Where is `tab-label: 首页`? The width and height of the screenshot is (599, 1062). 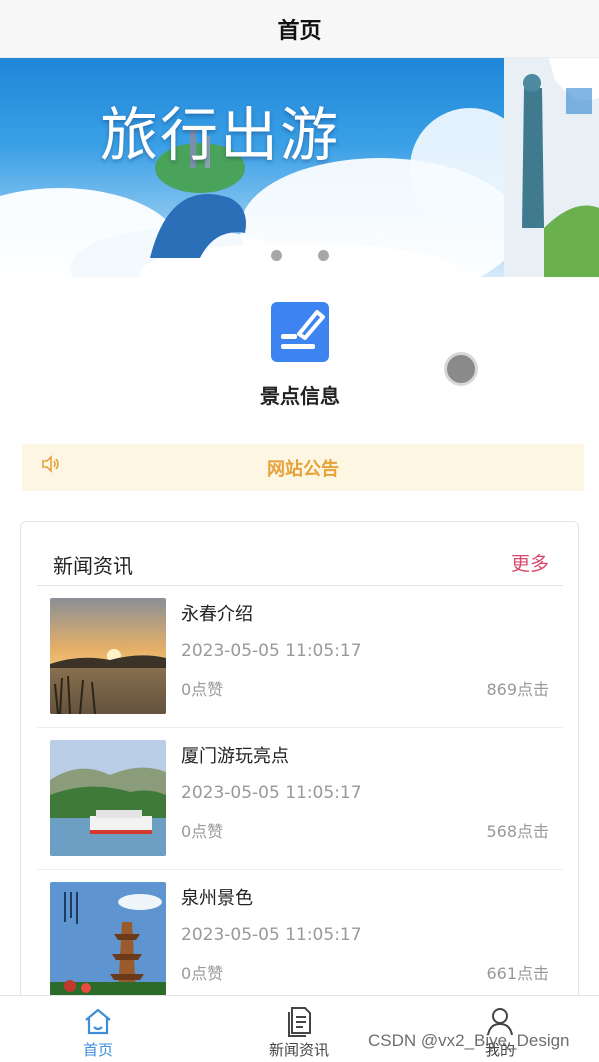
tab-label: 首页 is located at coordinates (97, 1050).